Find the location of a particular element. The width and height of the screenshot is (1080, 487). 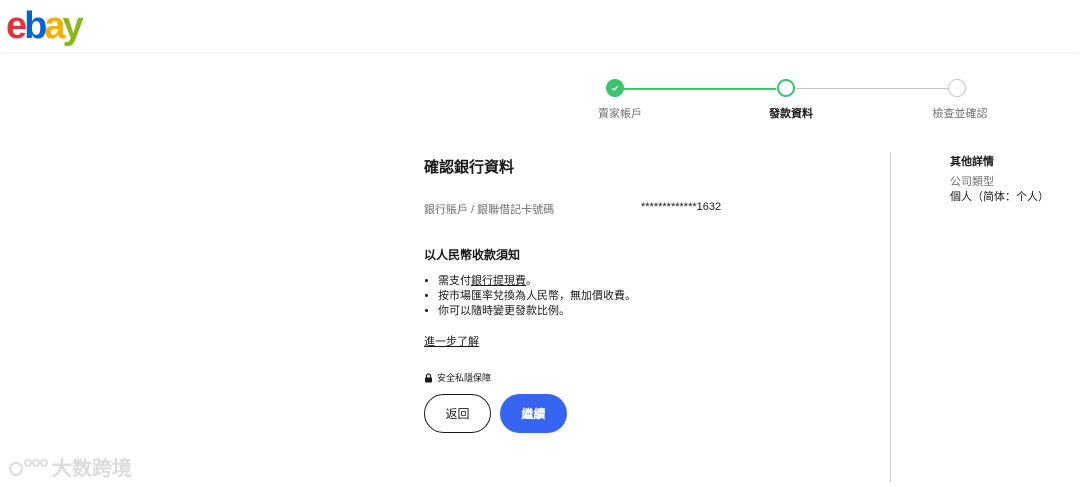

back-button: 返回 is located at coordinates (457, 413).